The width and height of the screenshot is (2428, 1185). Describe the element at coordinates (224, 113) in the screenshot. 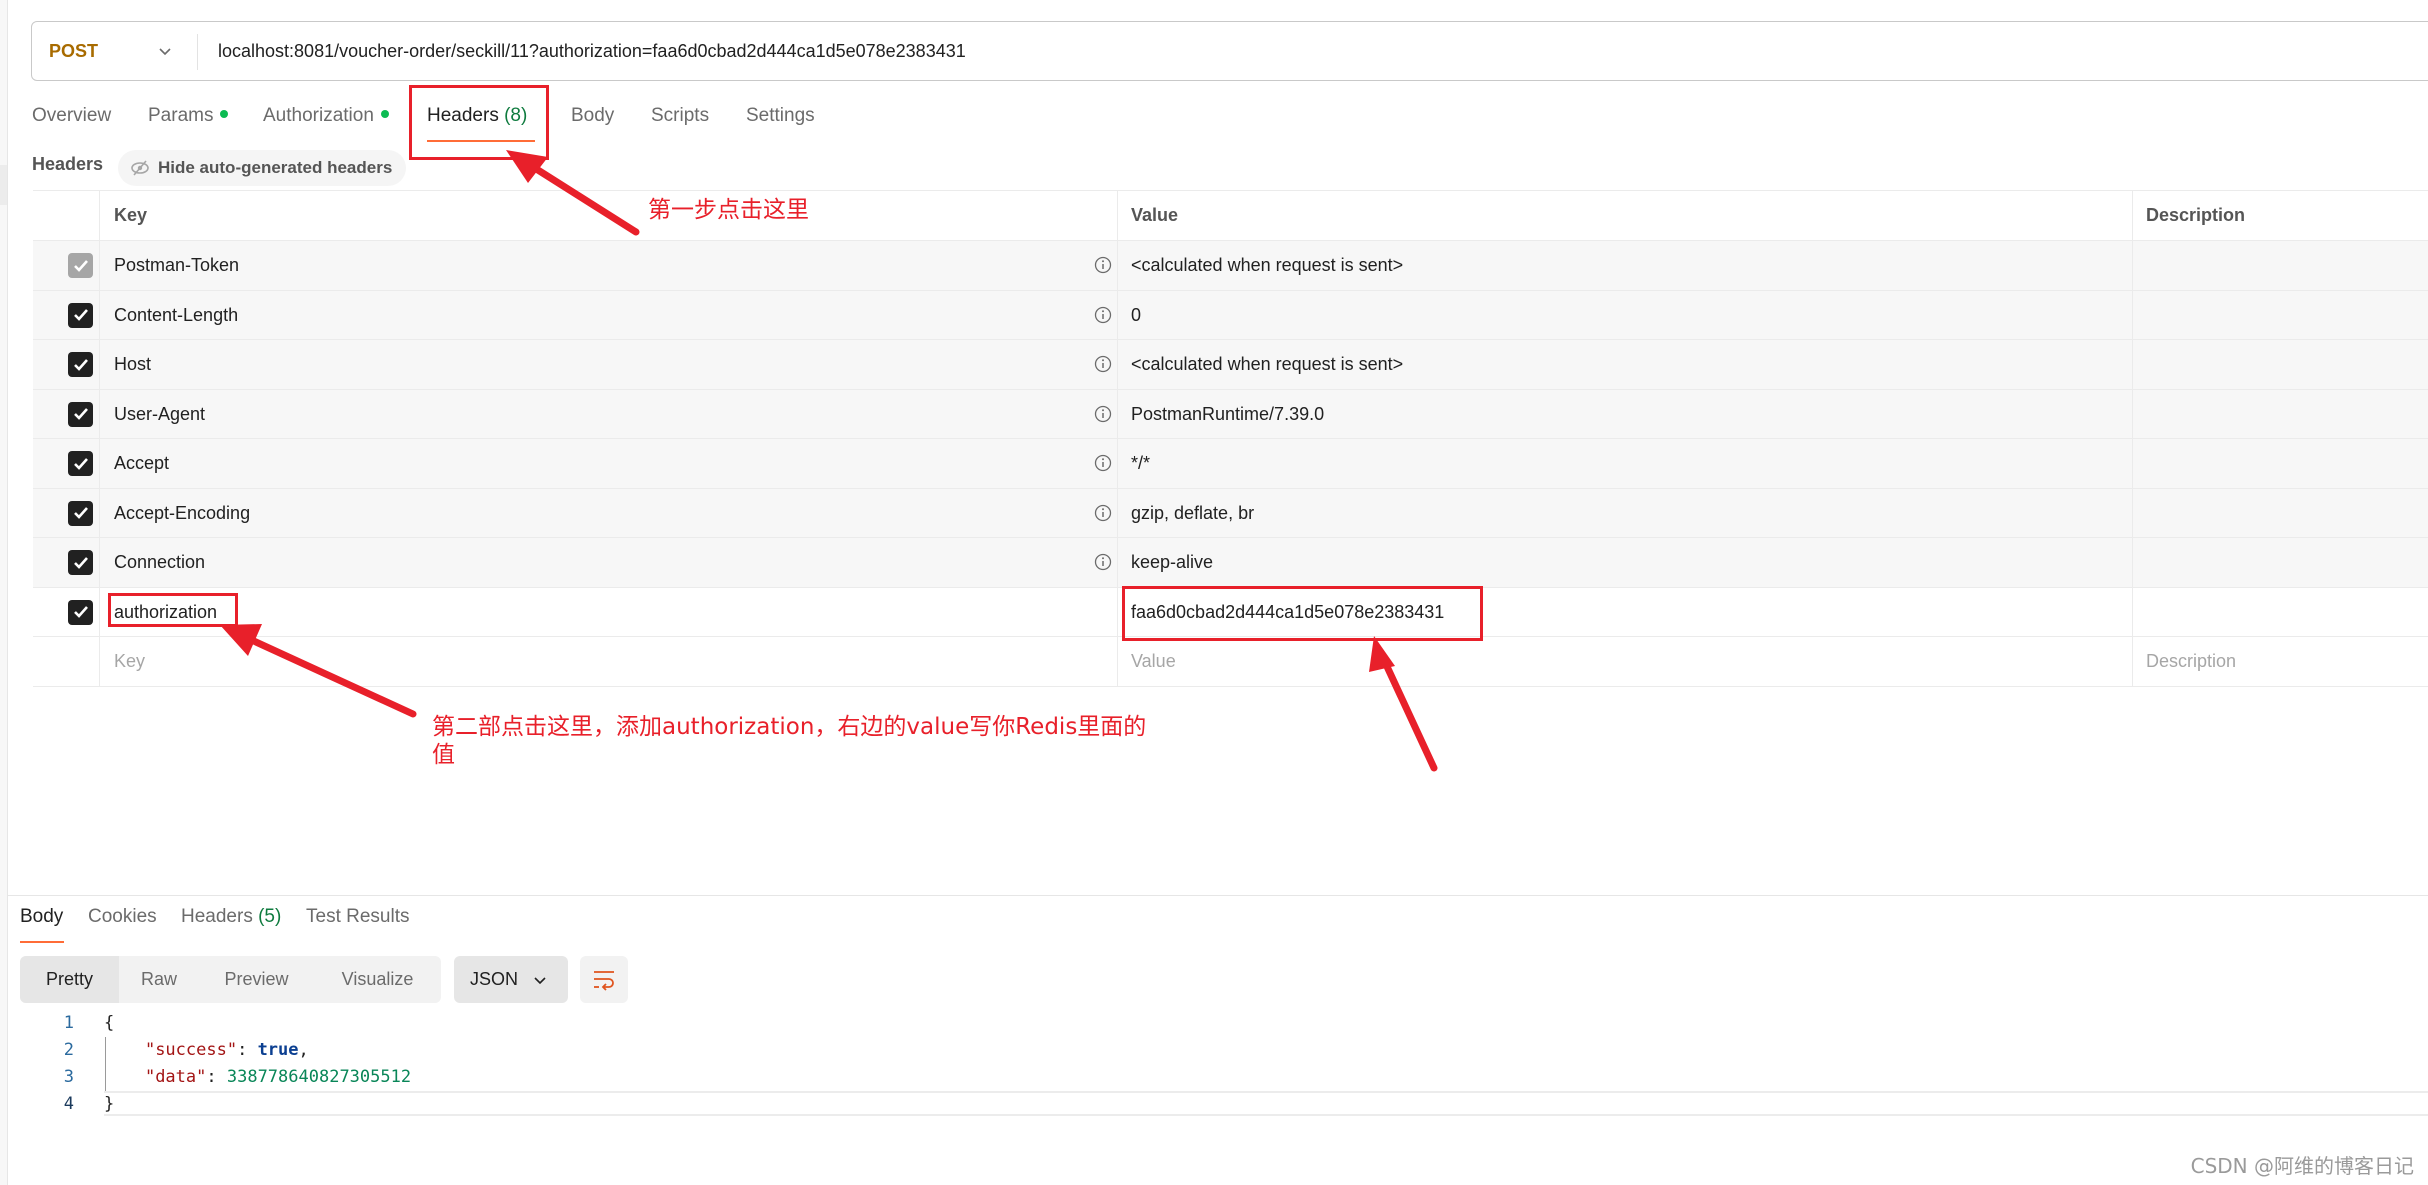

I see `status-dot` at that location.